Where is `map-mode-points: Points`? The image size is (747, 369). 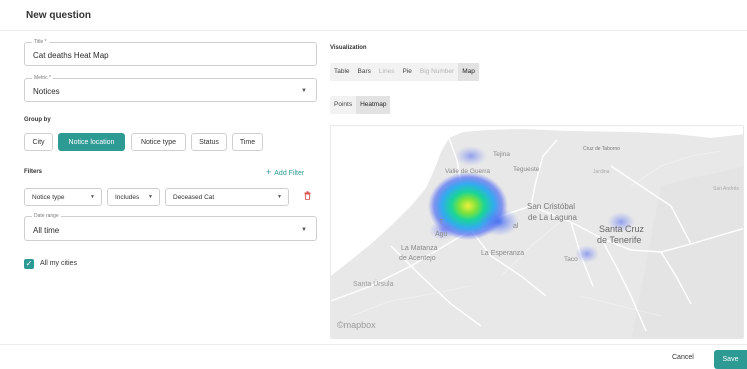
map-mode-points: Points is located at coordinates (343, 105).